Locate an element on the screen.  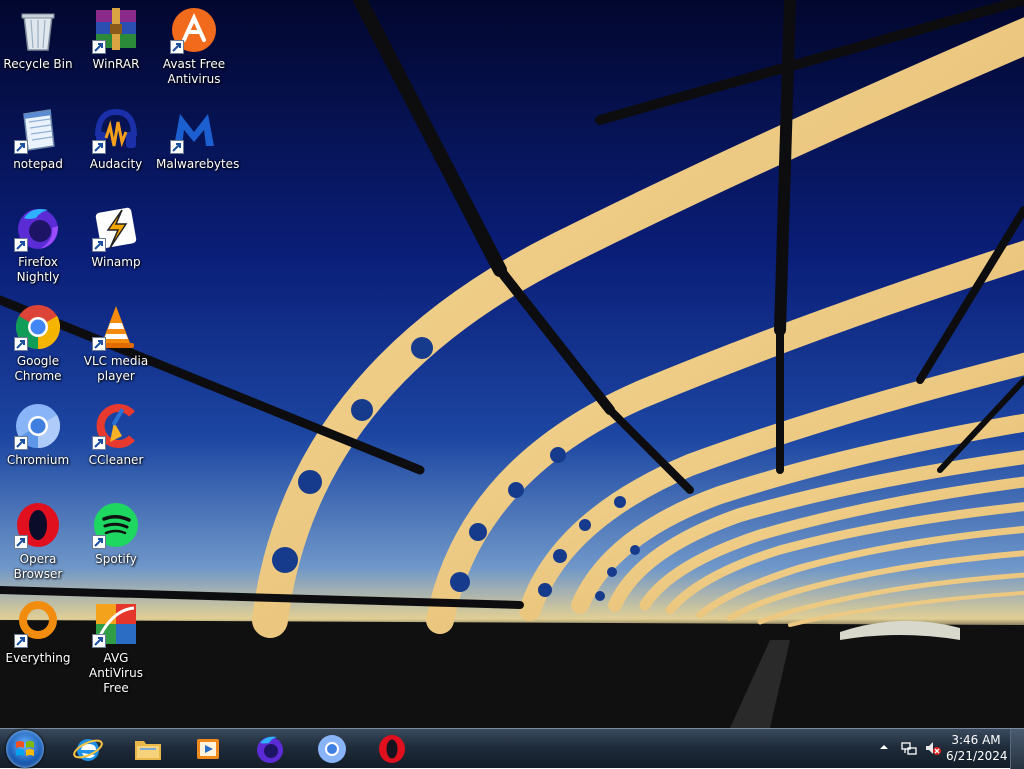
taskbar-firefox-nightly is located at coordinates (270, 749).